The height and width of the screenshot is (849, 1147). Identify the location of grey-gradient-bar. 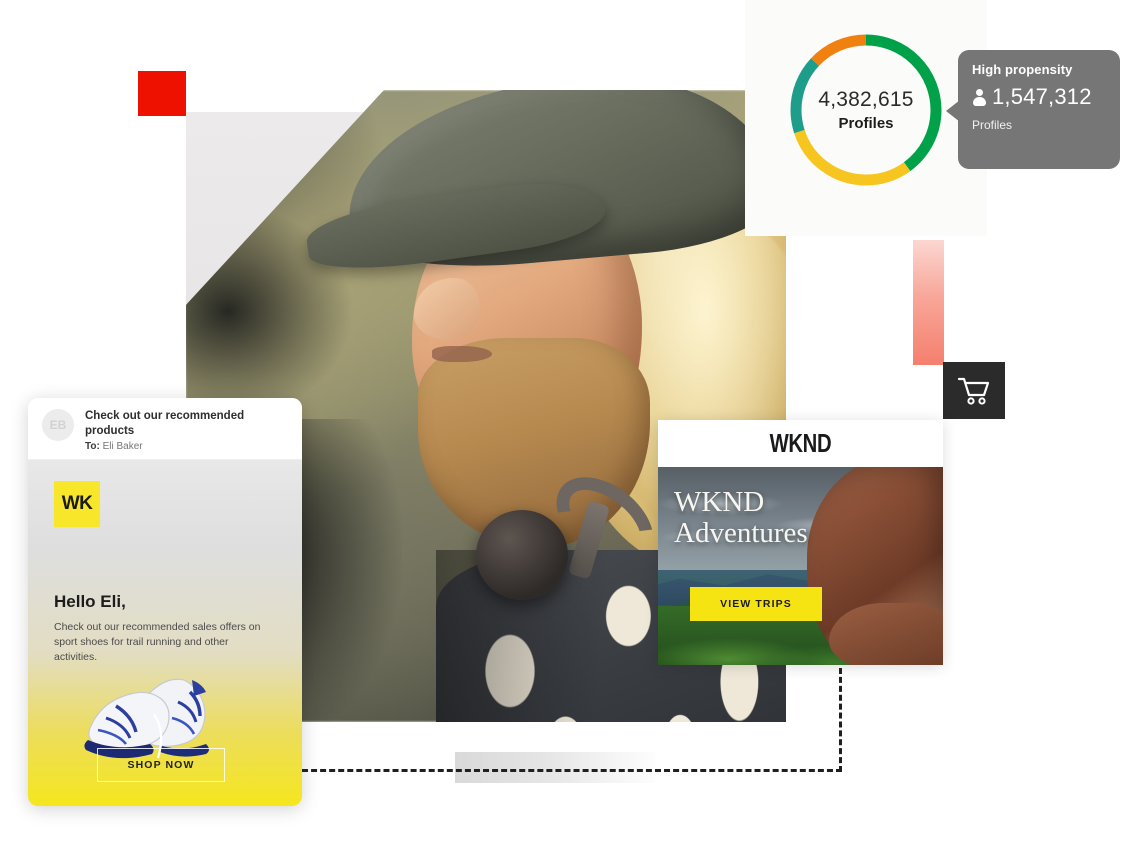
(555, 767).